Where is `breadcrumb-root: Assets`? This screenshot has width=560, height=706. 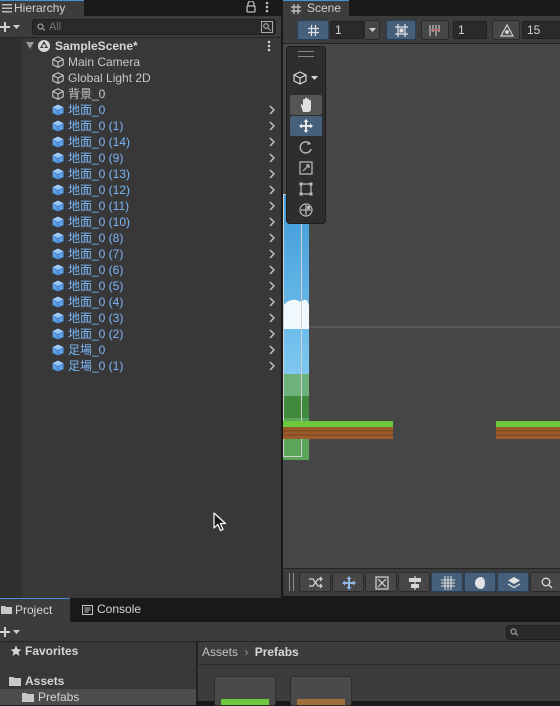 breadcrumb-root: Assets is located at coordinates (220, 652).